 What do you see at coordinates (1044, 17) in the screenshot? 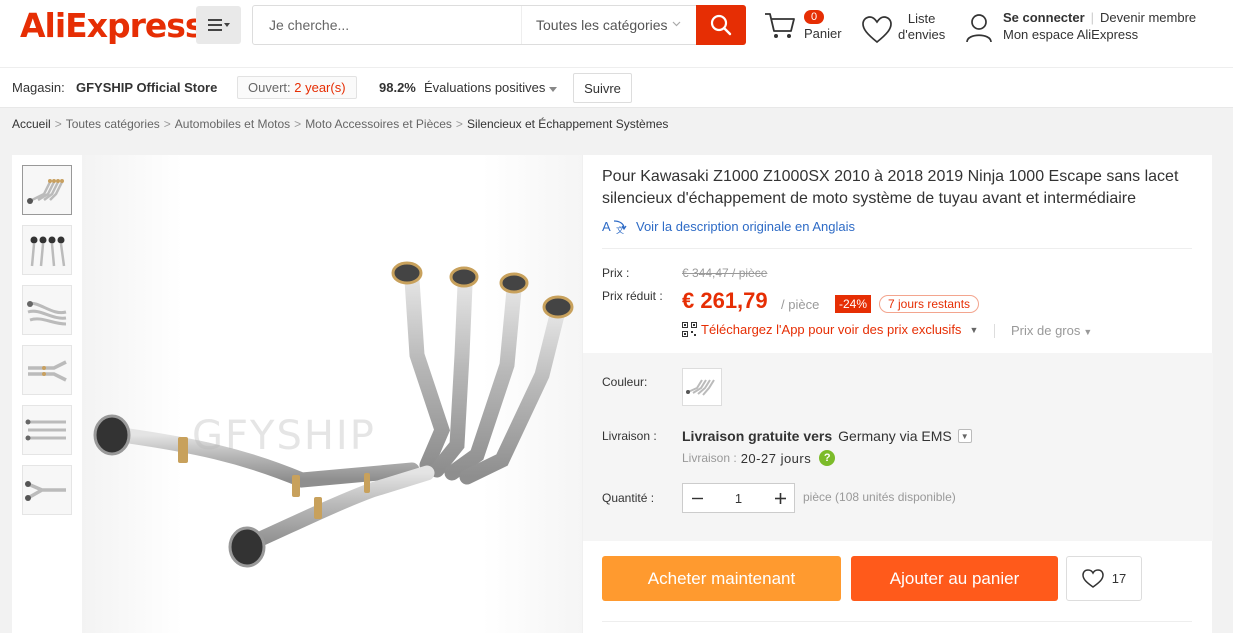
I see `signin-link: Se connecter` at bounding box center [1044, 17].